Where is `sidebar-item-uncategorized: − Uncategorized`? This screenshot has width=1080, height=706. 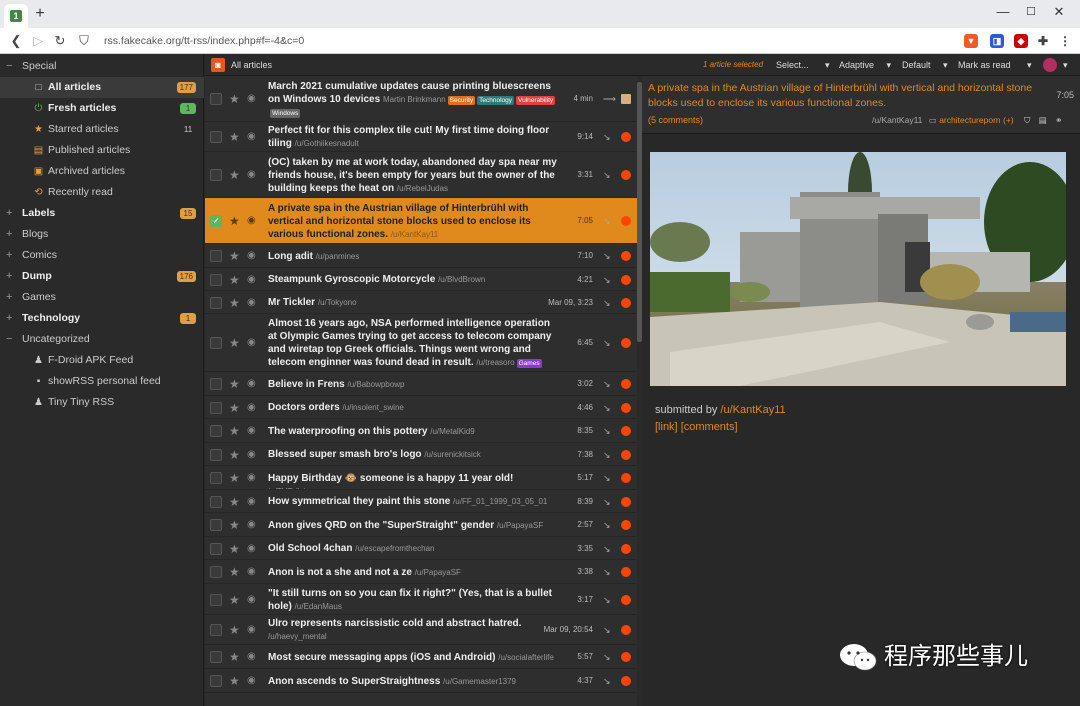 sidebar-item-uncategorized: − Uncategorized is located at coordinates (102, 339).